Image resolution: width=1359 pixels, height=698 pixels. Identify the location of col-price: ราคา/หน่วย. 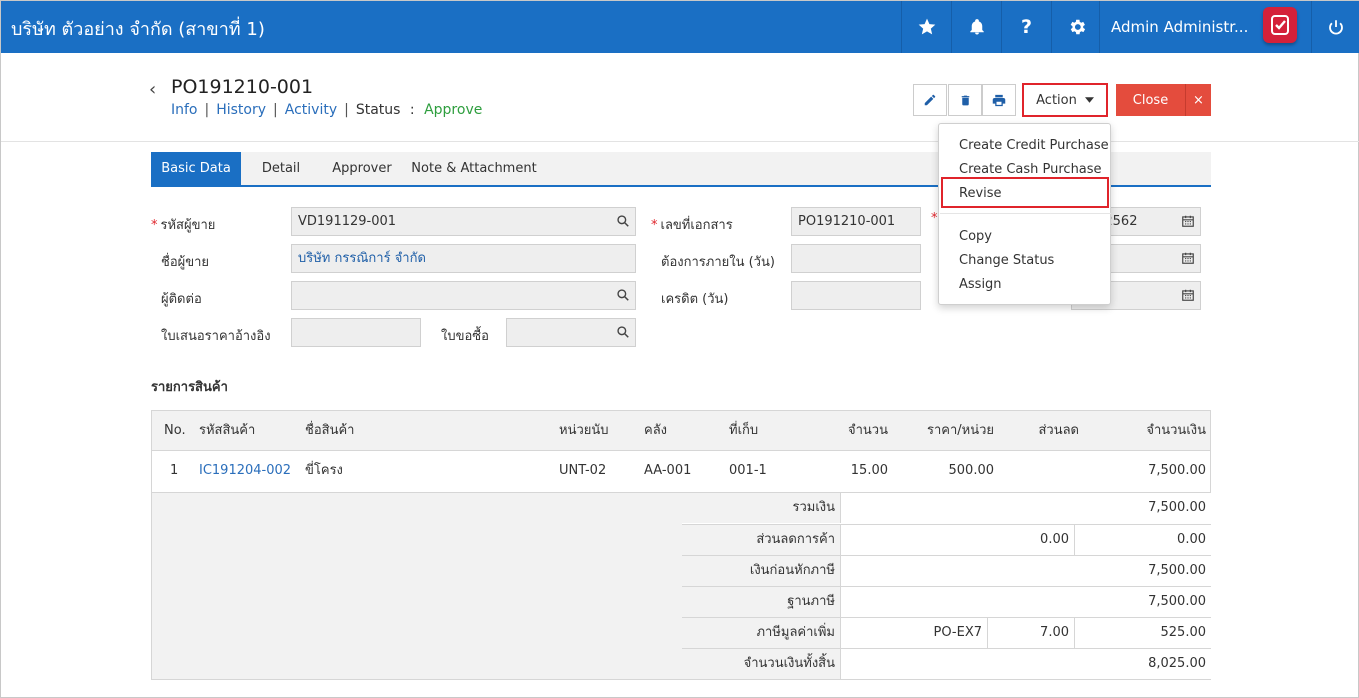
(960, 430).